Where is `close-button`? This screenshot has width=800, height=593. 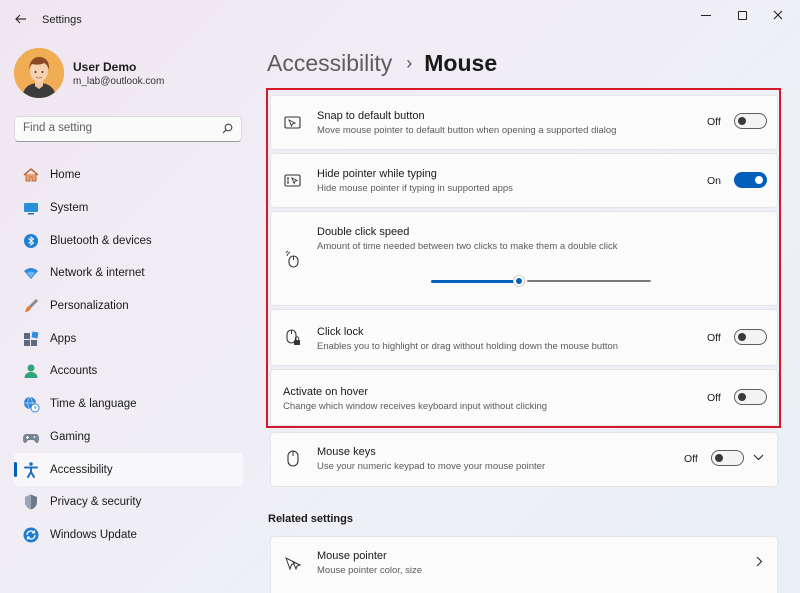 close-button is located at coordinates (778, 15).